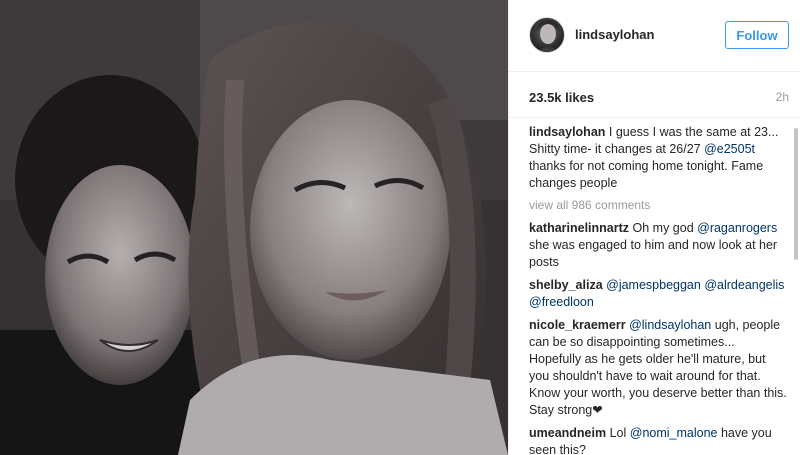 The width and height of the screenshot is (800, 455). What do you see at coordinates (744, 285) in the screenshot?
I see `comment-mention: @alrdeangelis` at bounding box center [744, 285].